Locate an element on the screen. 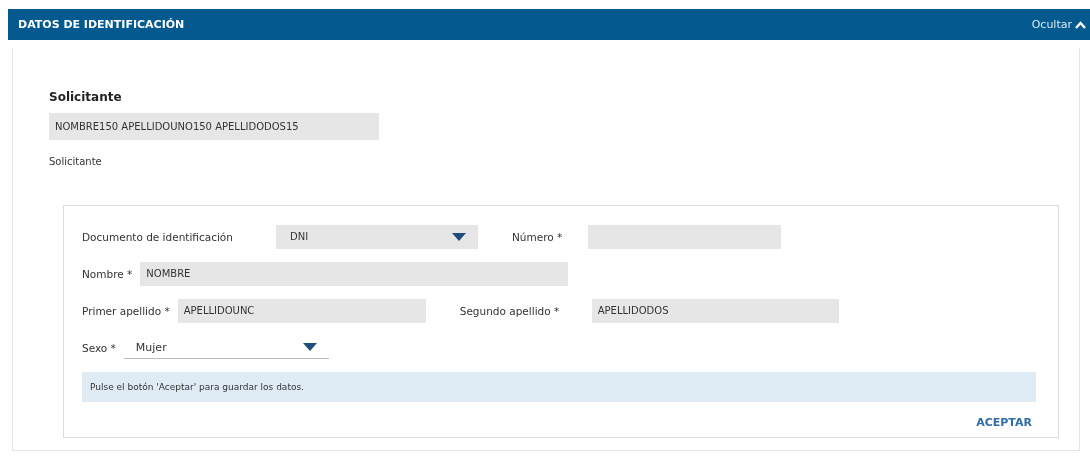 The image size is (1090, 463). field-label: Nombre * is located at coordinates (107, 273).